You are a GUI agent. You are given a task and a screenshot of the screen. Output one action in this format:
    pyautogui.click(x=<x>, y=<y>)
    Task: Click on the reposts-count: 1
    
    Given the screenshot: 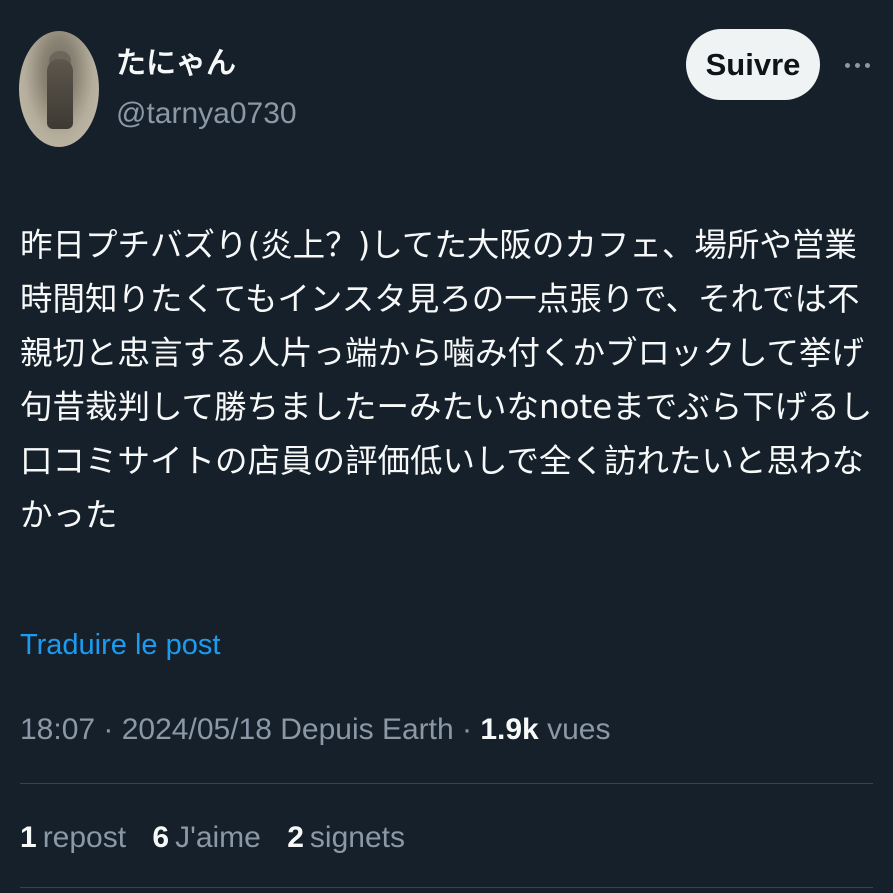 What is the action you would take?
    pyautogui.click(x=28, y=837)
    